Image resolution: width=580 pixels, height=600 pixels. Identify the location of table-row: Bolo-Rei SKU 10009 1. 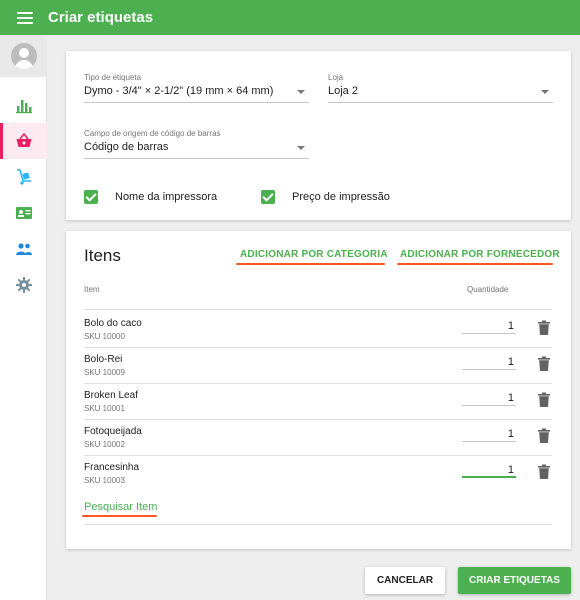
(318, 366).